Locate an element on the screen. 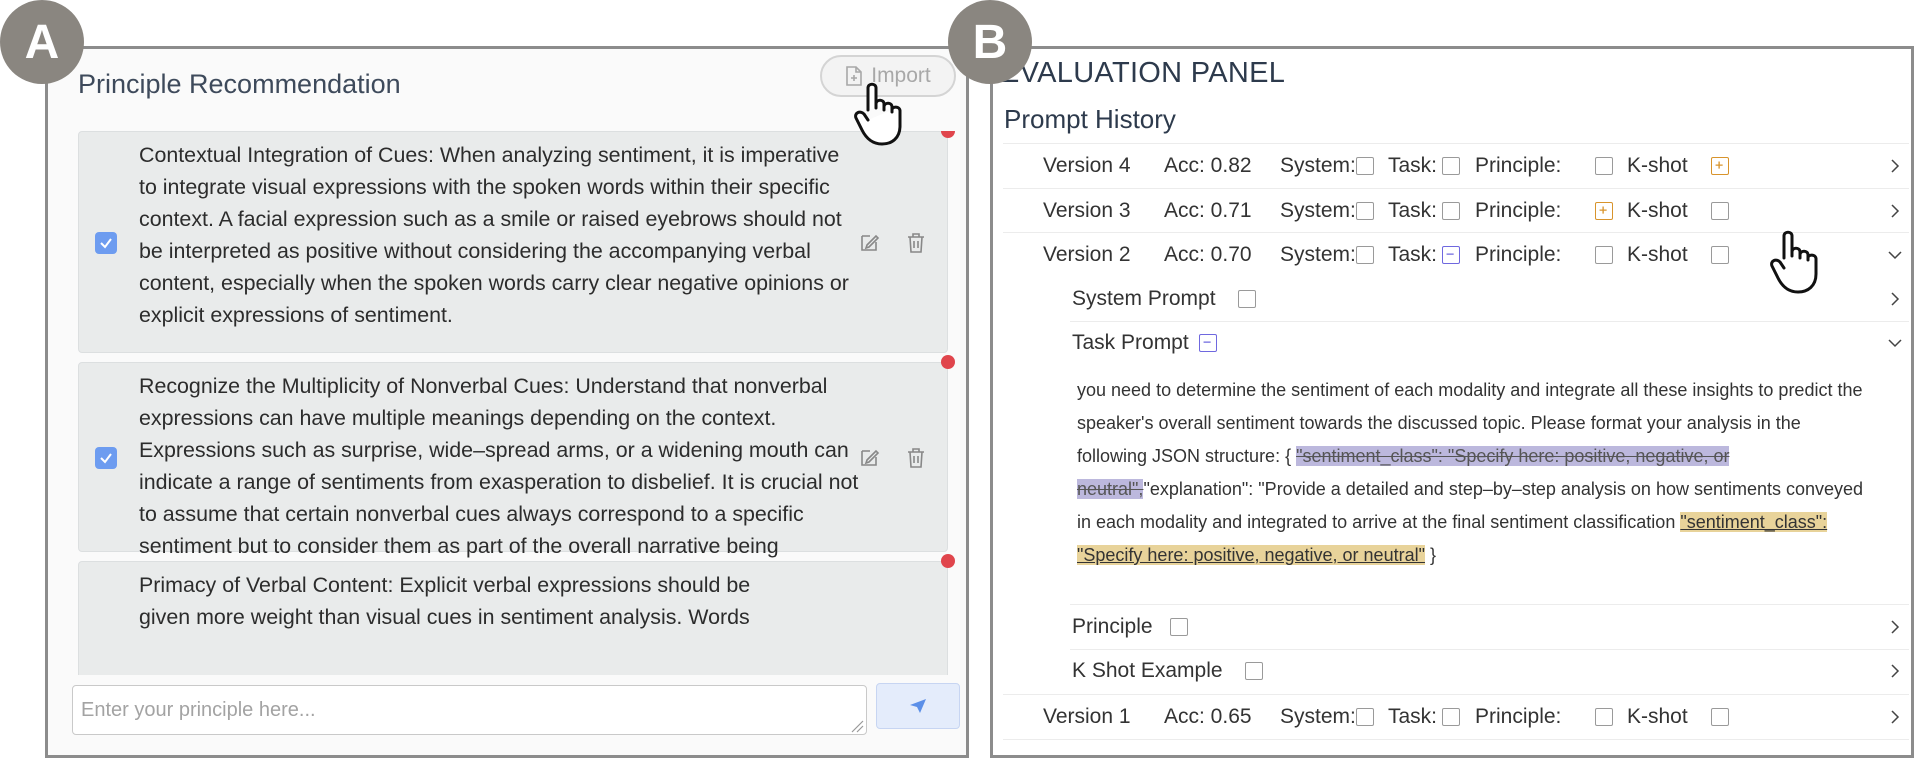 The width and height of the screenshot is (1918, 766). version-name: Version 1 is located at coordinates (1087, 716).